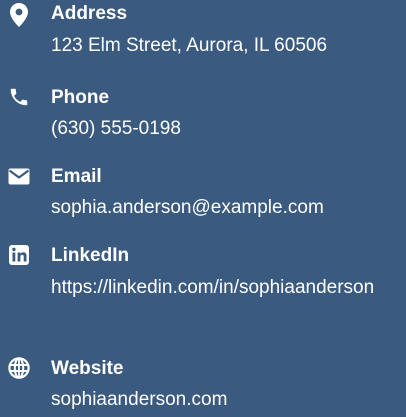  What do you see at coordinates (116, 128) in the screenshot?
I see `phone-value: (630) 555-0198` at bounding box center [116, 128].